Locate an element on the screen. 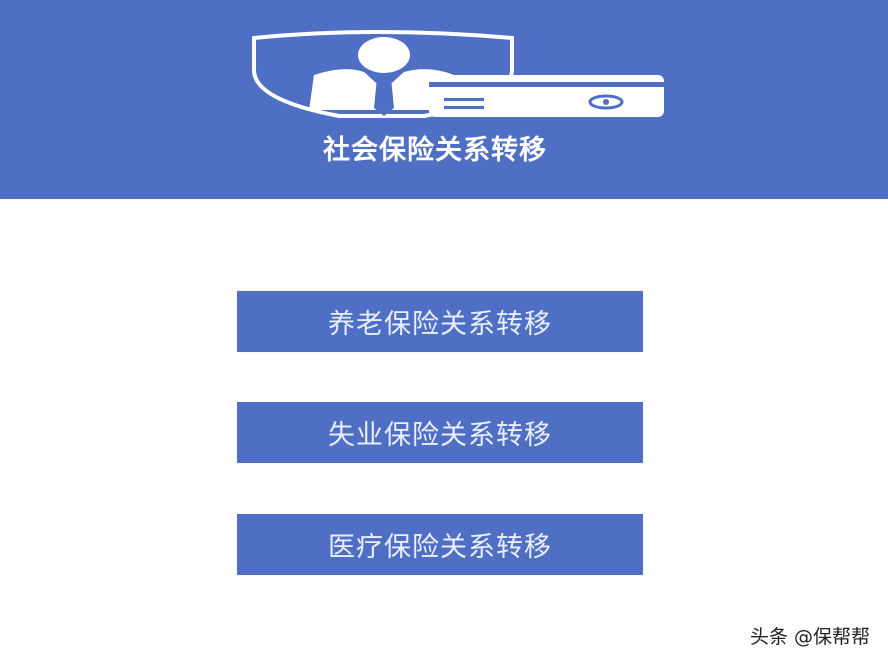 This screenshot has height=665, width=888. page-title: 社会保险关系转移 is located at coordinates (435, 150).